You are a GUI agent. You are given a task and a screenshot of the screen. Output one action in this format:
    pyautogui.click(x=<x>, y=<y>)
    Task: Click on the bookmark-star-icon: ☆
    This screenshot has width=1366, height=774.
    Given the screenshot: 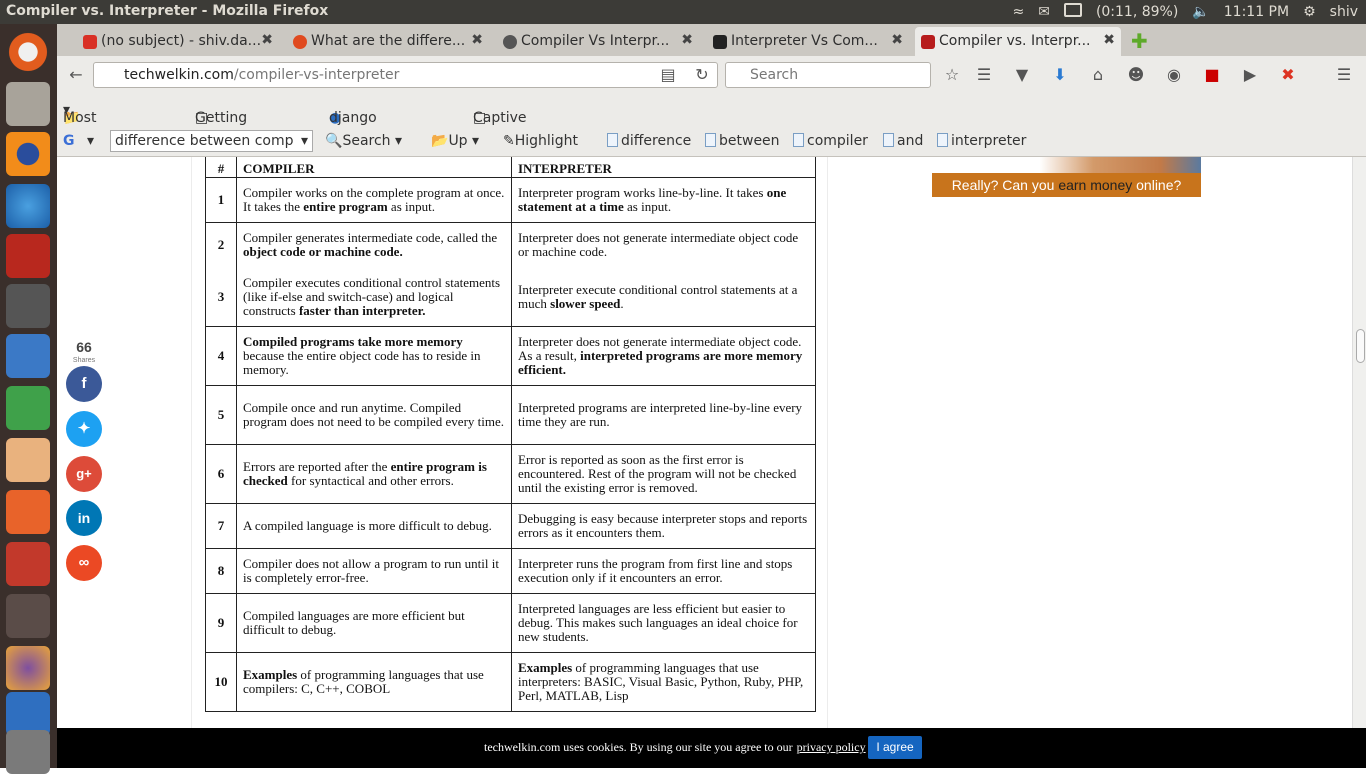 What is the action you would take?
    pyautogui.click(x=952, y=75)
    